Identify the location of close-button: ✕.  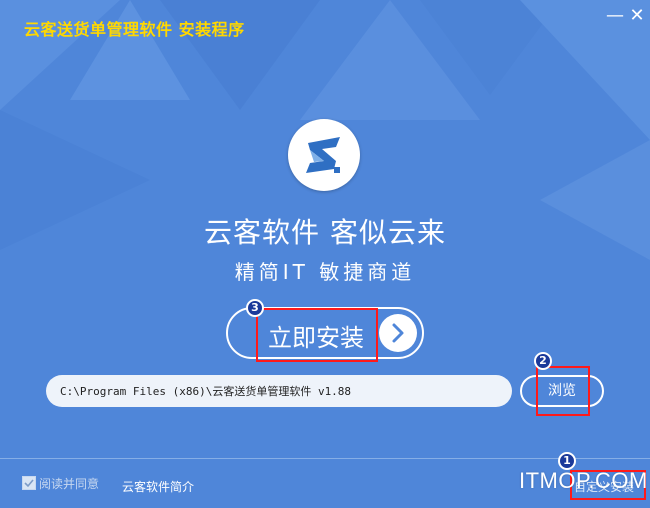
(637, 16).